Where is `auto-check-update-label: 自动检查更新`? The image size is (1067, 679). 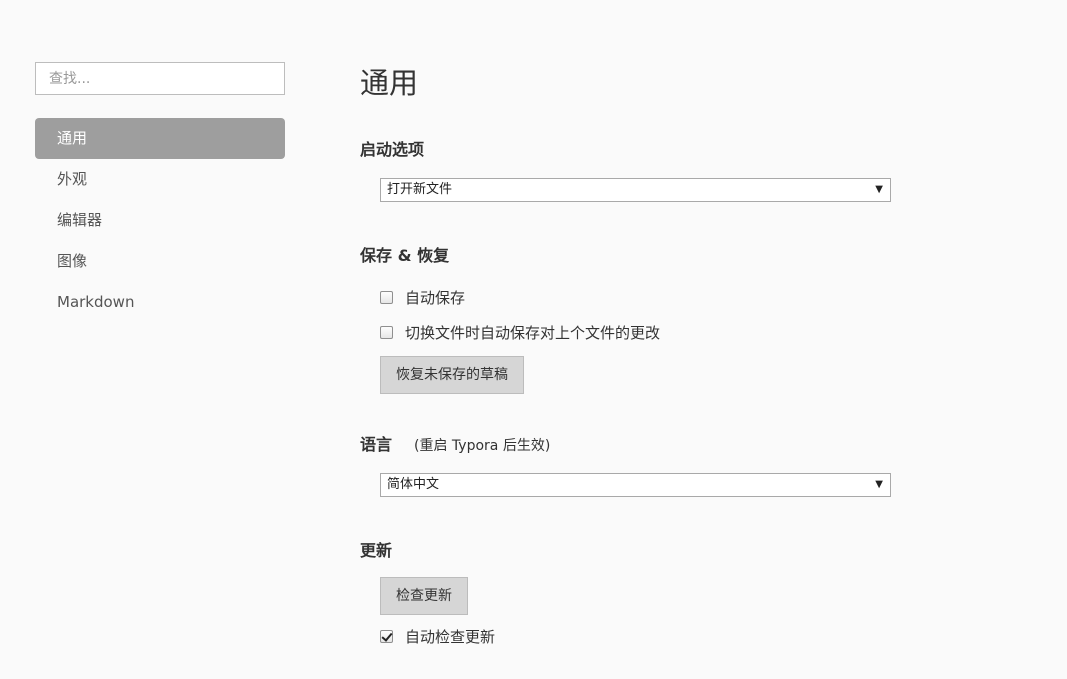 auto-check-update-label: 自动检查更新 is located at coordinates (450, 636).